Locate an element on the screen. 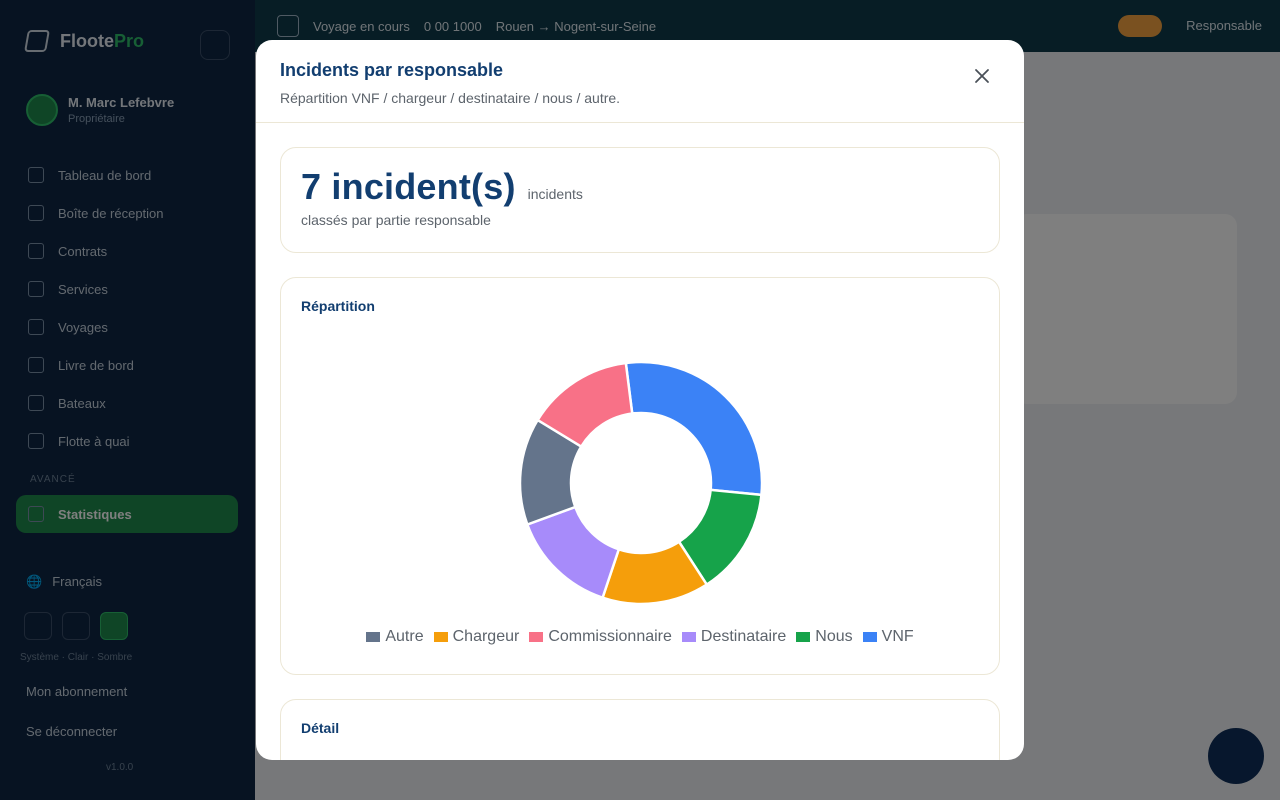  incident-unit: incidents is located at coordinates (555, 194).